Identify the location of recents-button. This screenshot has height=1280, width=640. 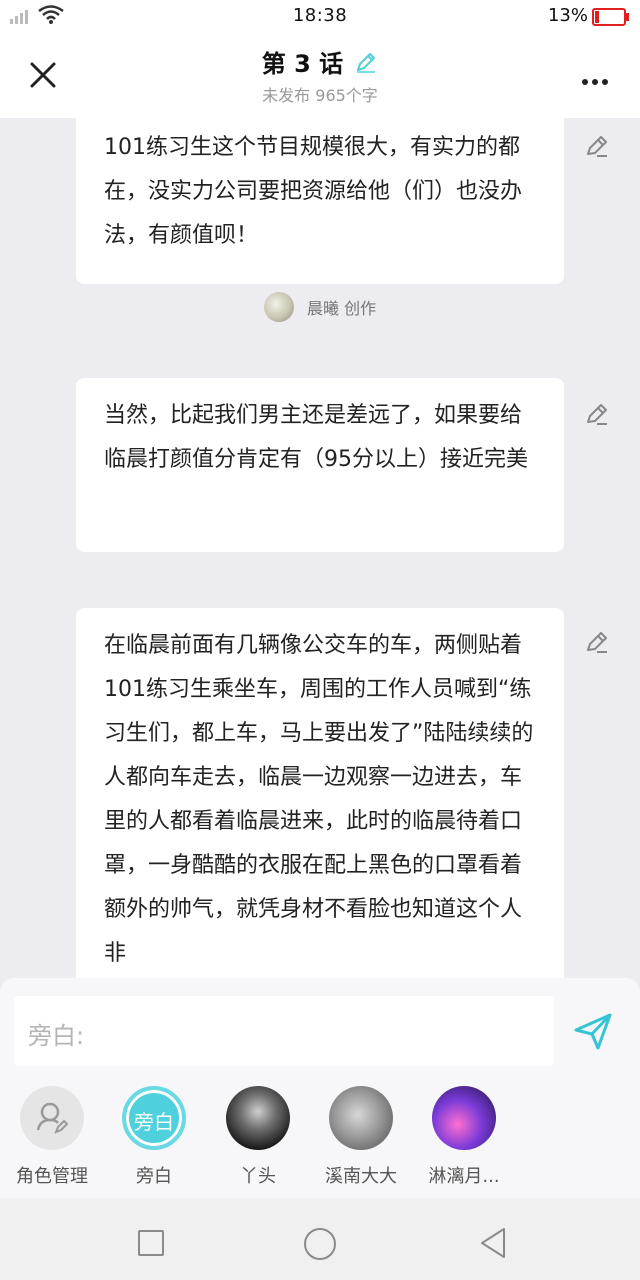
(151, 1243).